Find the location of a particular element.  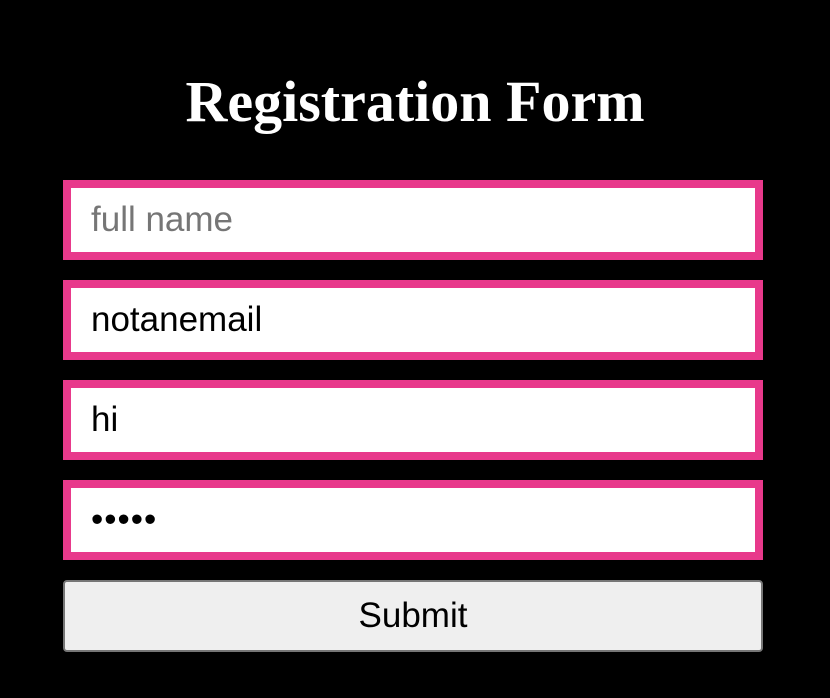

page-title: Registration Form is located at coordinates (415, 101).